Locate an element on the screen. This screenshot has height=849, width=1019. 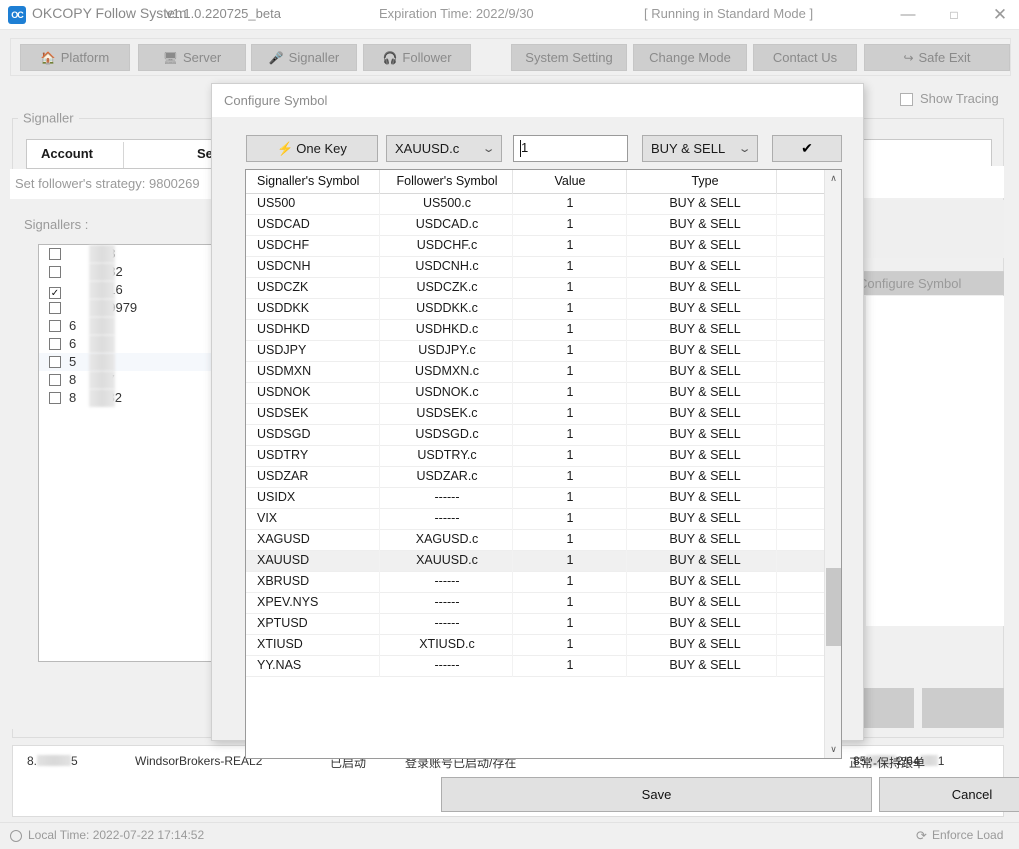
one-key-button: ⚡ One Key is located at coordinates (312, 148).